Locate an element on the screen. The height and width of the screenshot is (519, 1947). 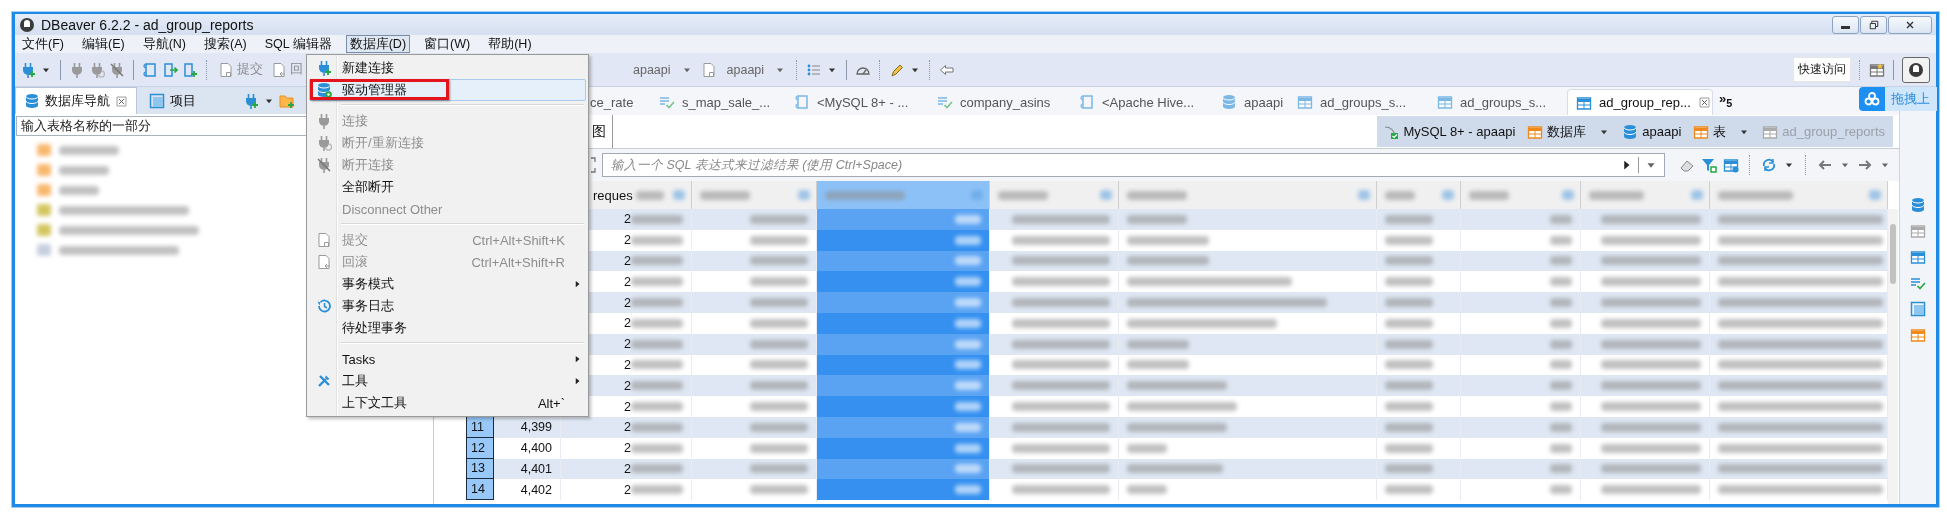
row-number: 12 is located at coordinates (480, 448).